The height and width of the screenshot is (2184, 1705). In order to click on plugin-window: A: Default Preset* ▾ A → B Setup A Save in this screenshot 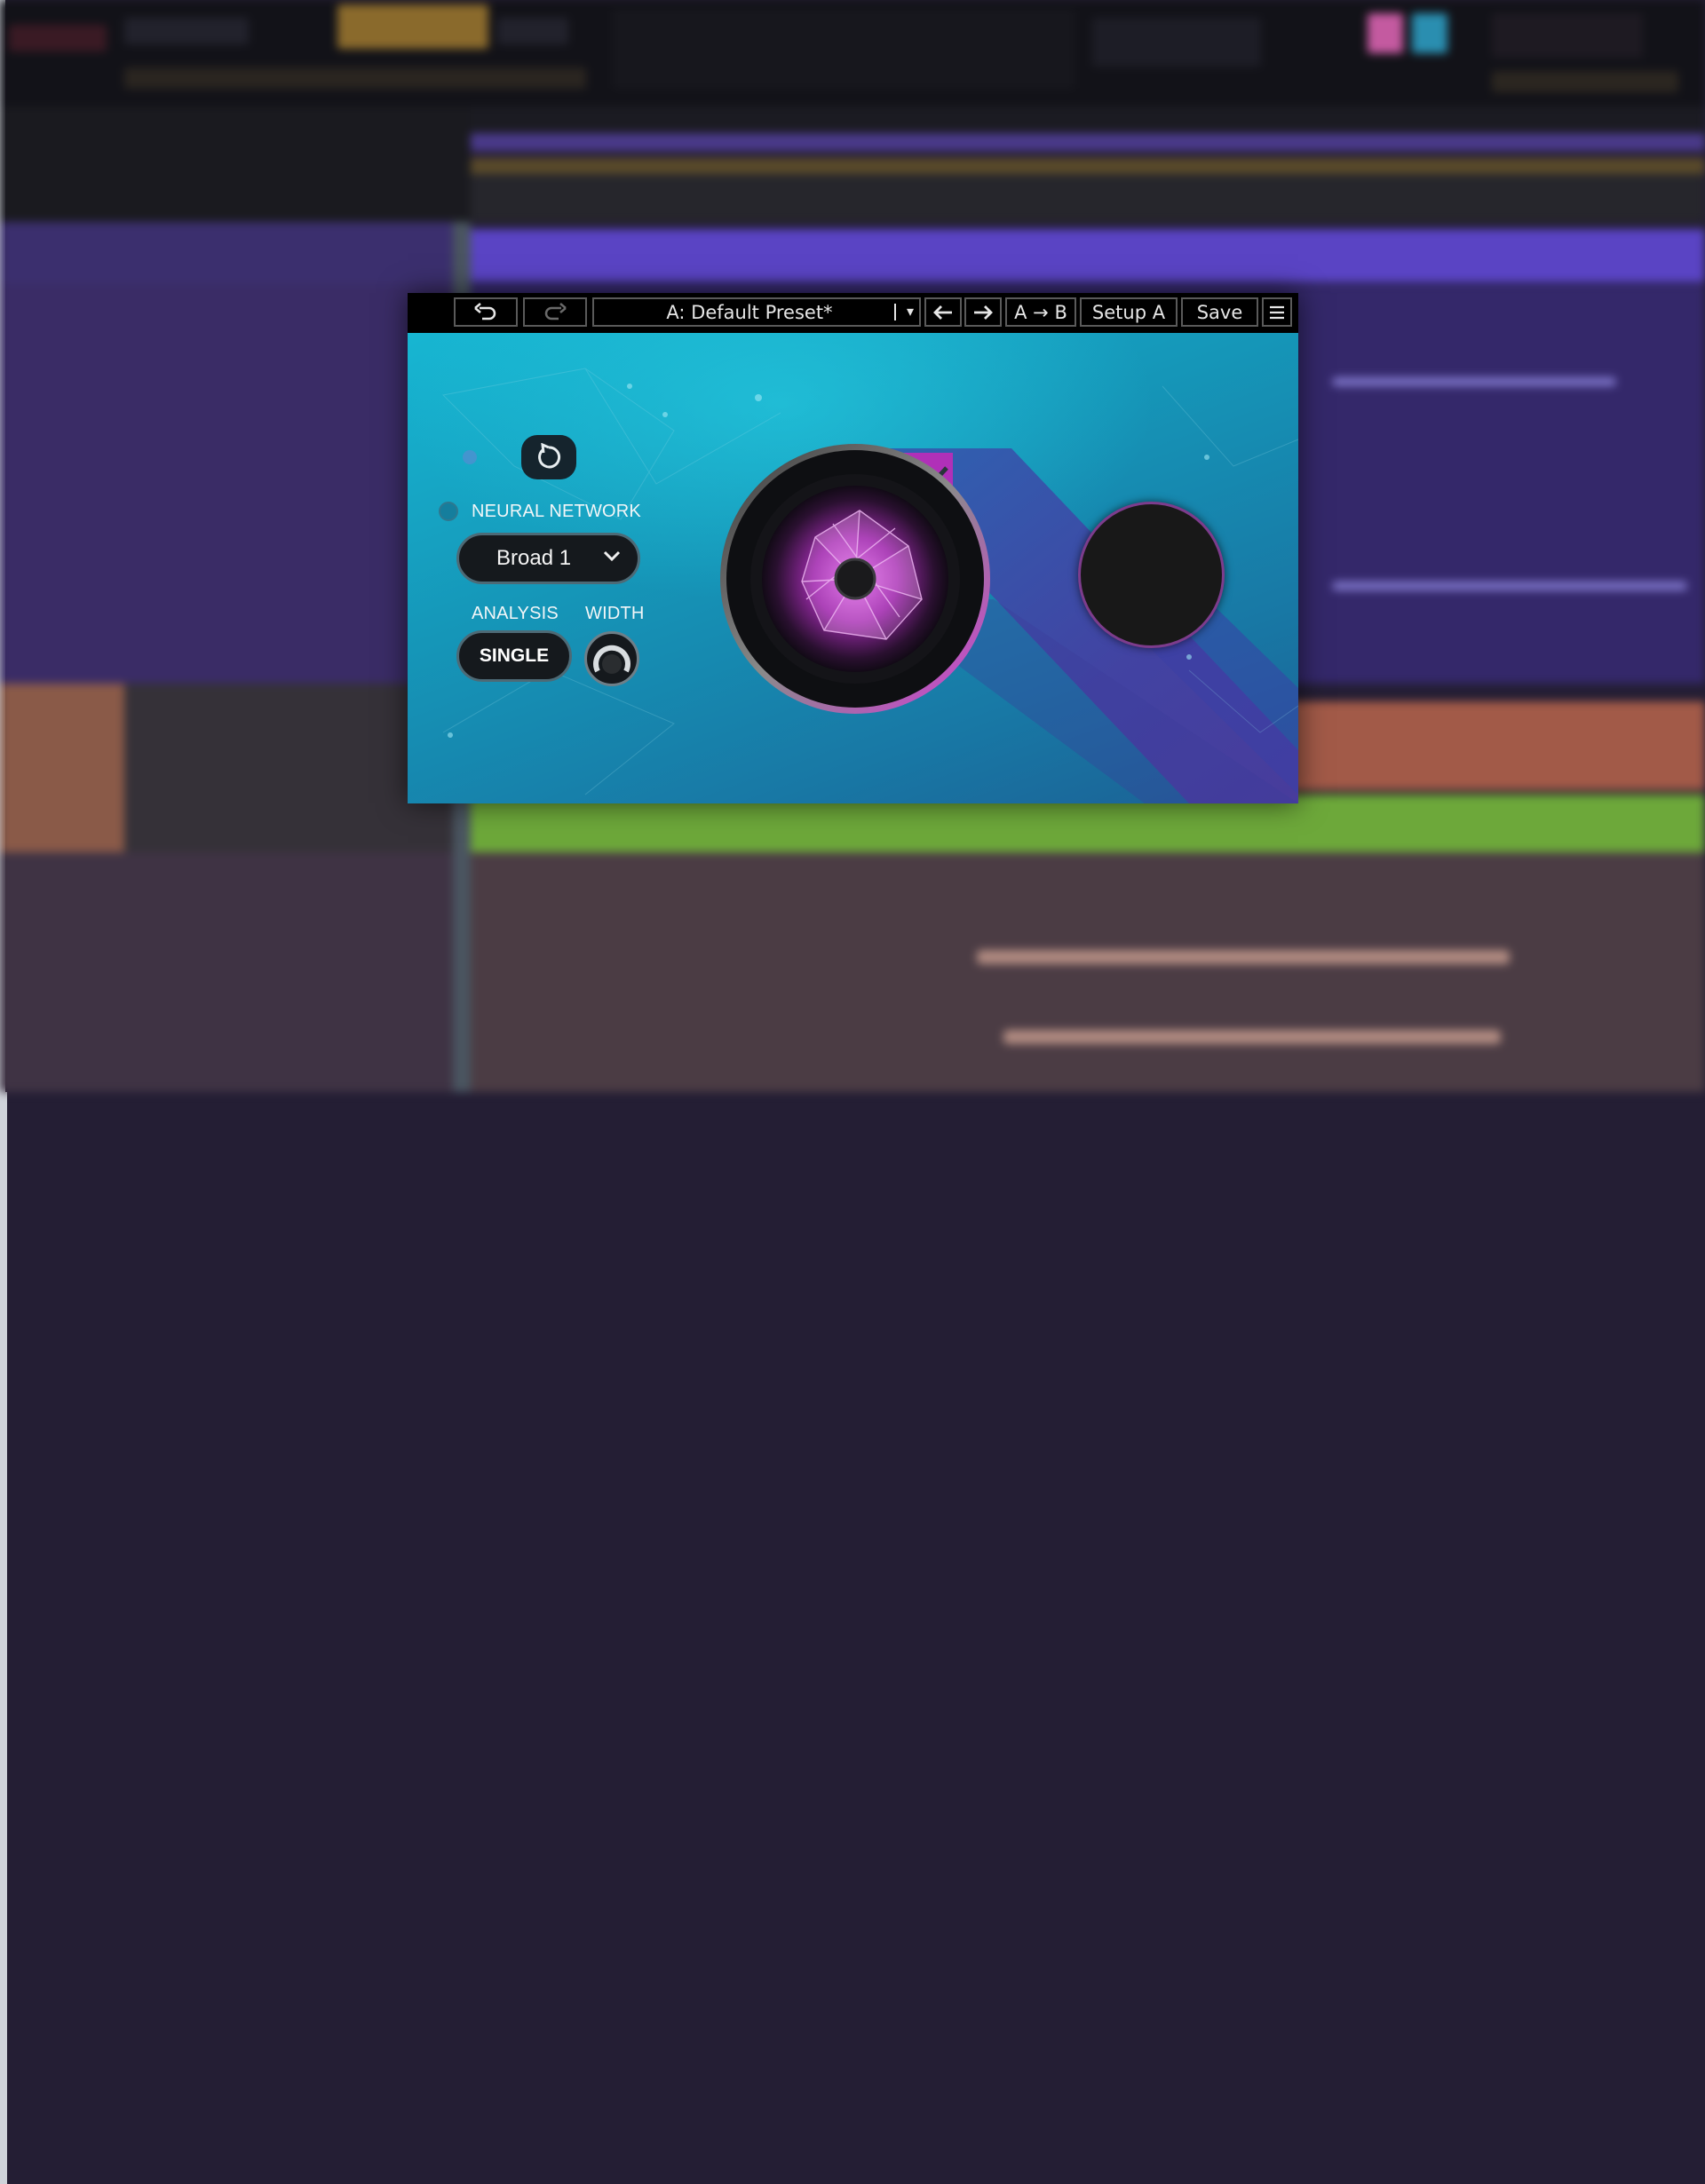, I will do `click(853, 548)`.